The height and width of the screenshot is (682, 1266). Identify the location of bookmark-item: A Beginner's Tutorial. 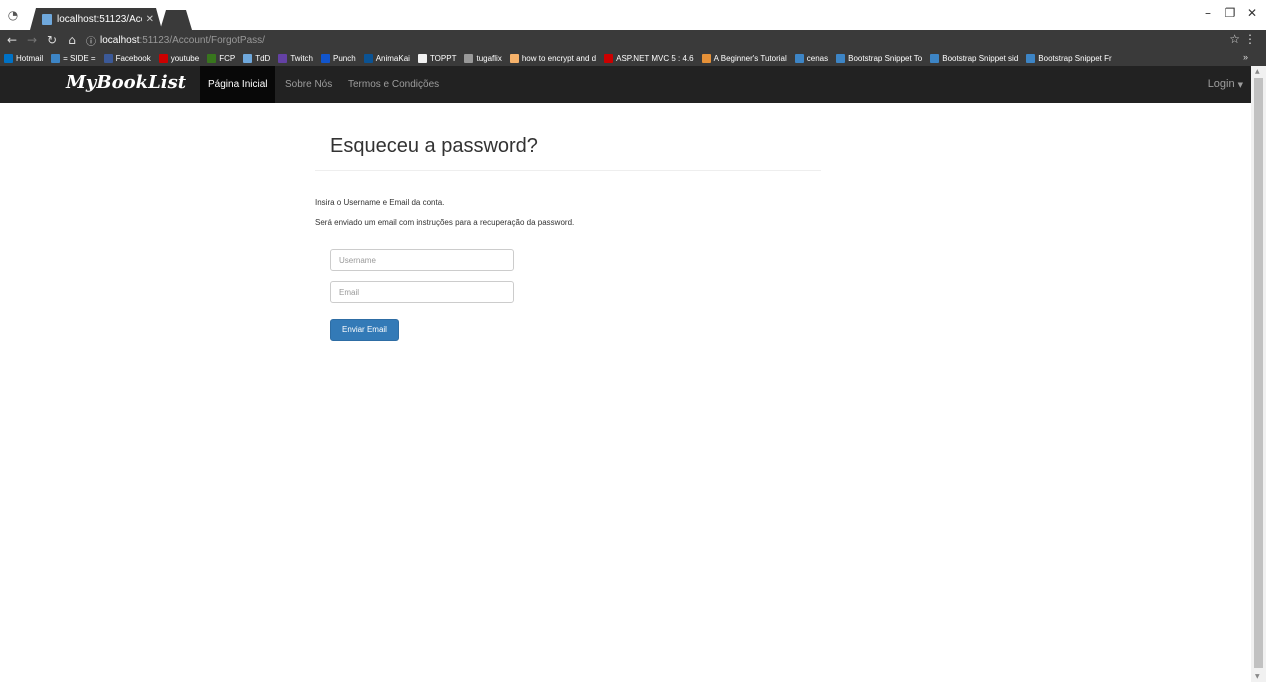
(744, 58).